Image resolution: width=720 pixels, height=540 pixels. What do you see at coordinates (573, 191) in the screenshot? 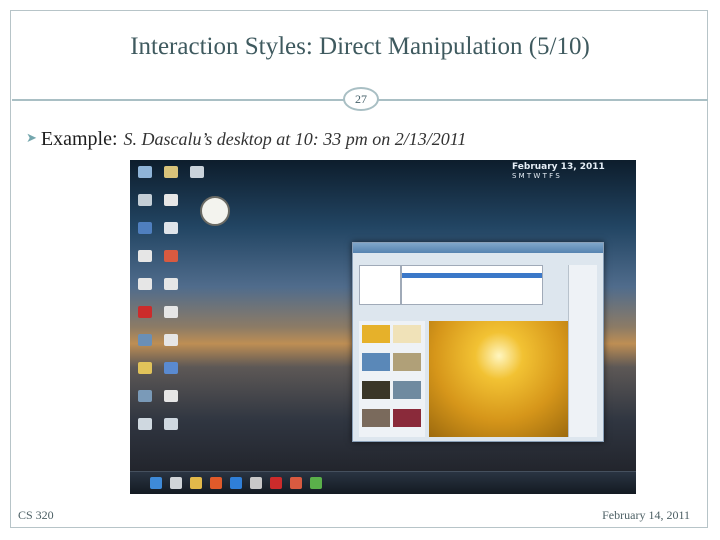
I see `calendar-gadget: February 13, 2011 S M T W T F S` at bounding box center [573, 191].